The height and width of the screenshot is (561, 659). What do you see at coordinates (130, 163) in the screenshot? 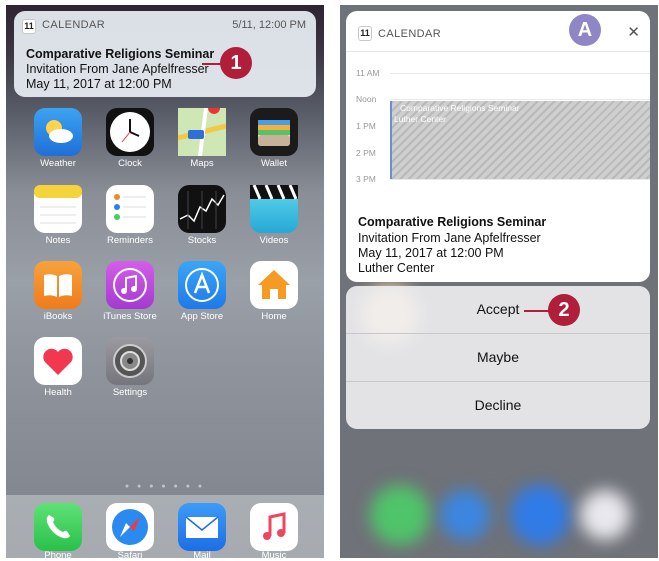
I see `app-label-clock: Clock` at bounding box center [130, 163].